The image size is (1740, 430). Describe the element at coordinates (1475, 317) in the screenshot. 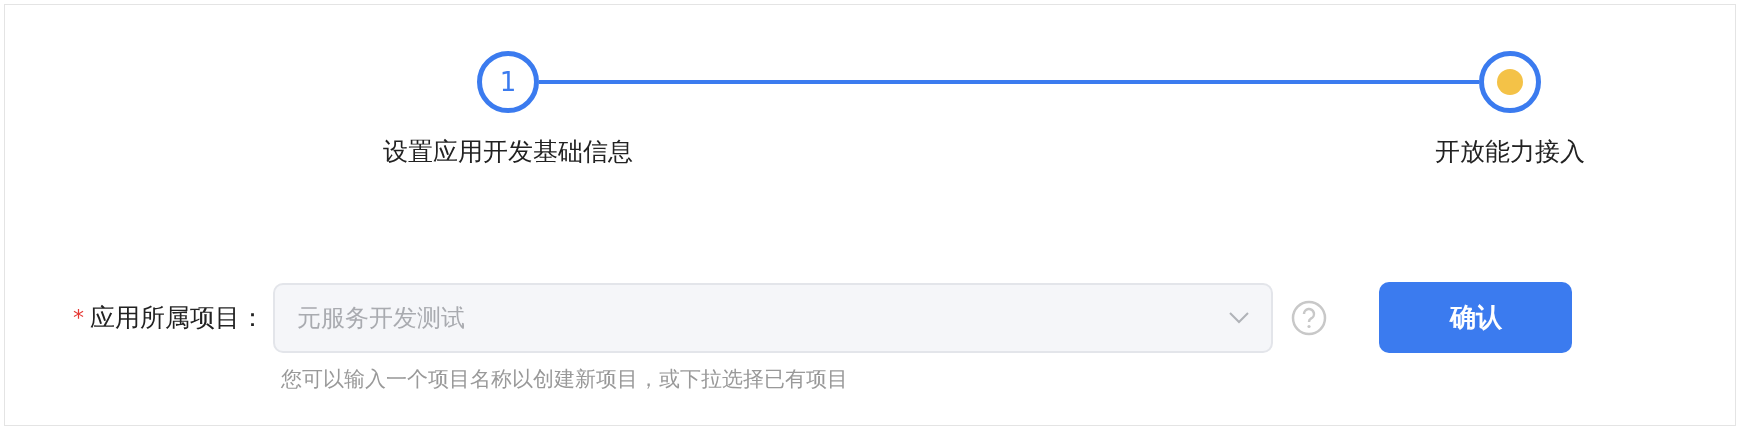

I see `confirm-button: 确认` at that location.